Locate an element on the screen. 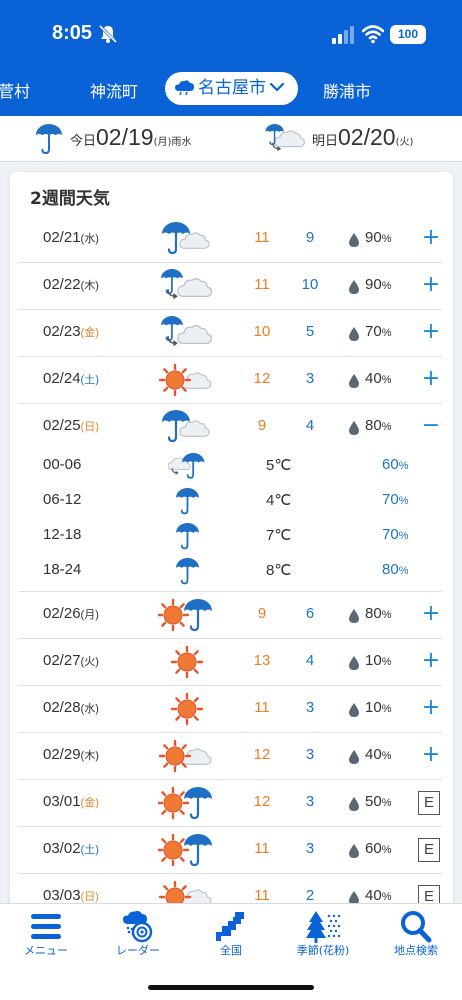  low-temp: 9 is located at coordinates (310, 237).